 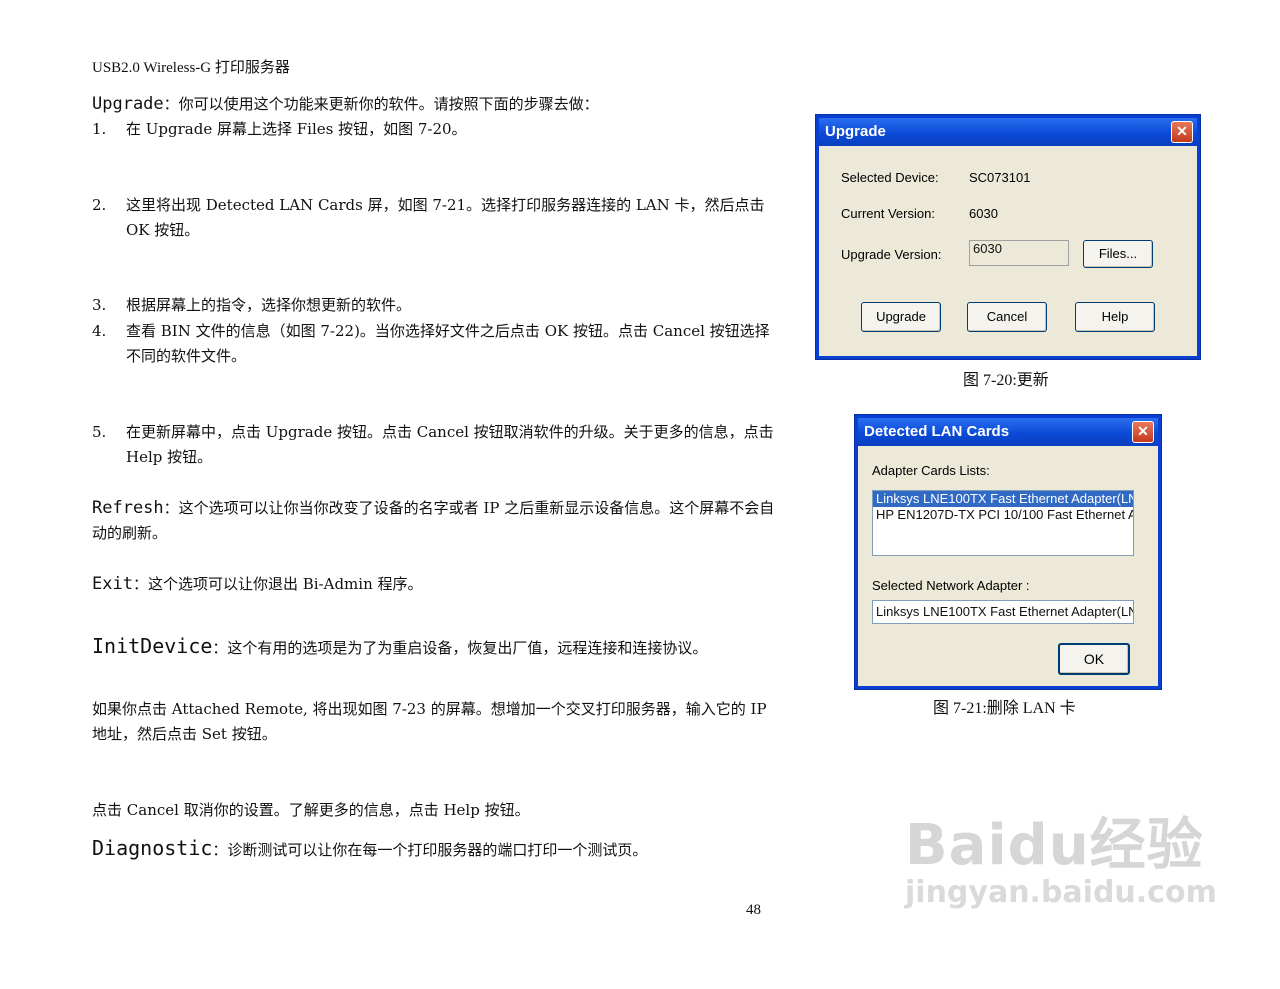 I want to click on upgrade-intro: Upgrade：你可以使用这个功能来更新你的软件。请按照下面的步骤去做：, so click(x=437, y=104).